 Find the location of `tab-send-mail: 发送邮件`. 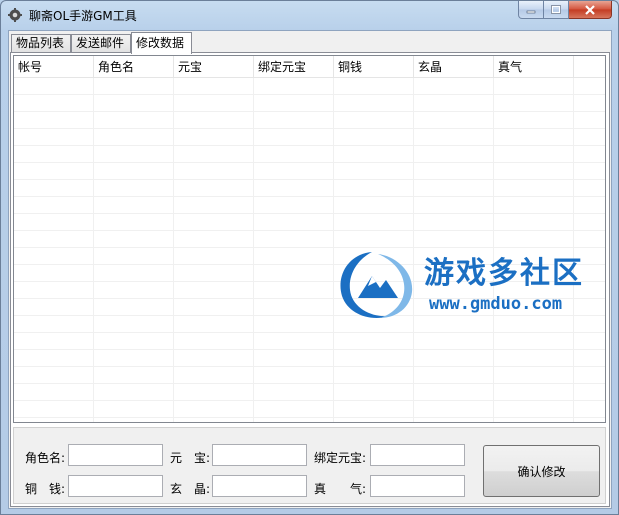

tab-send-mail: 发送邮件 is located at coordinates (101, 43).